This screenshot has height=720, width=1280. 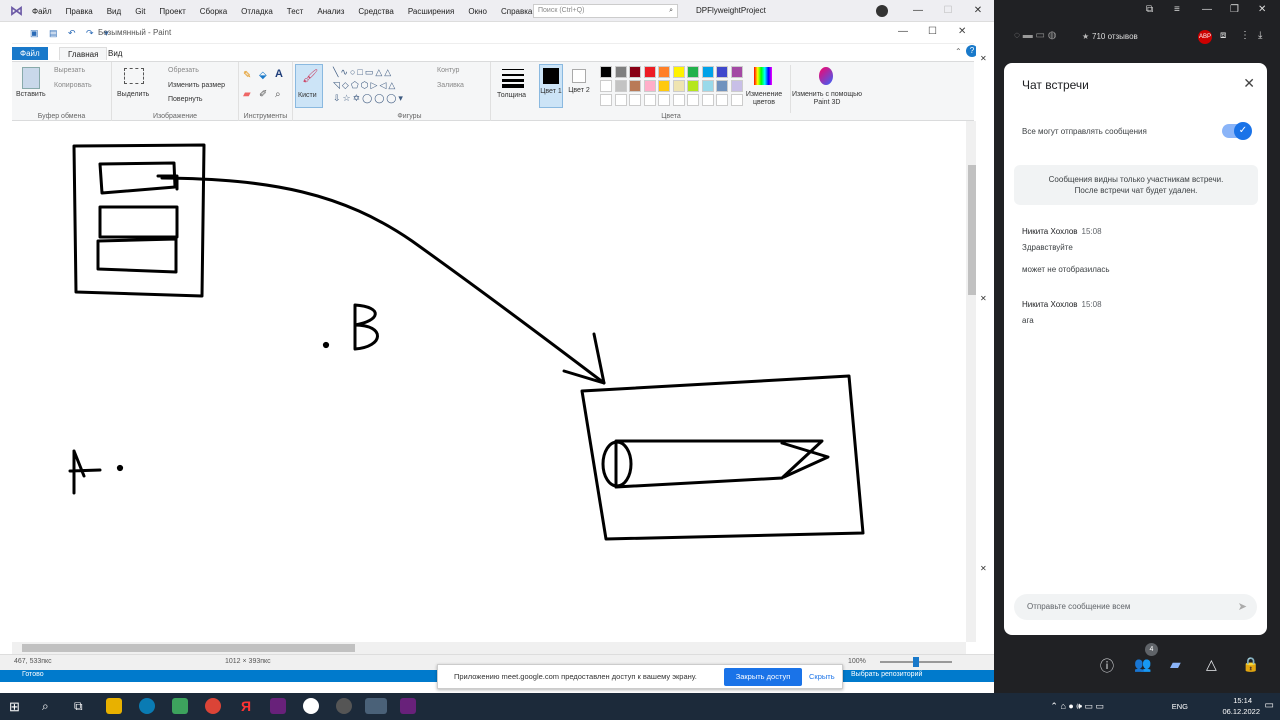 I want to click on menu-test: Тест, so click(x=295, y=11).